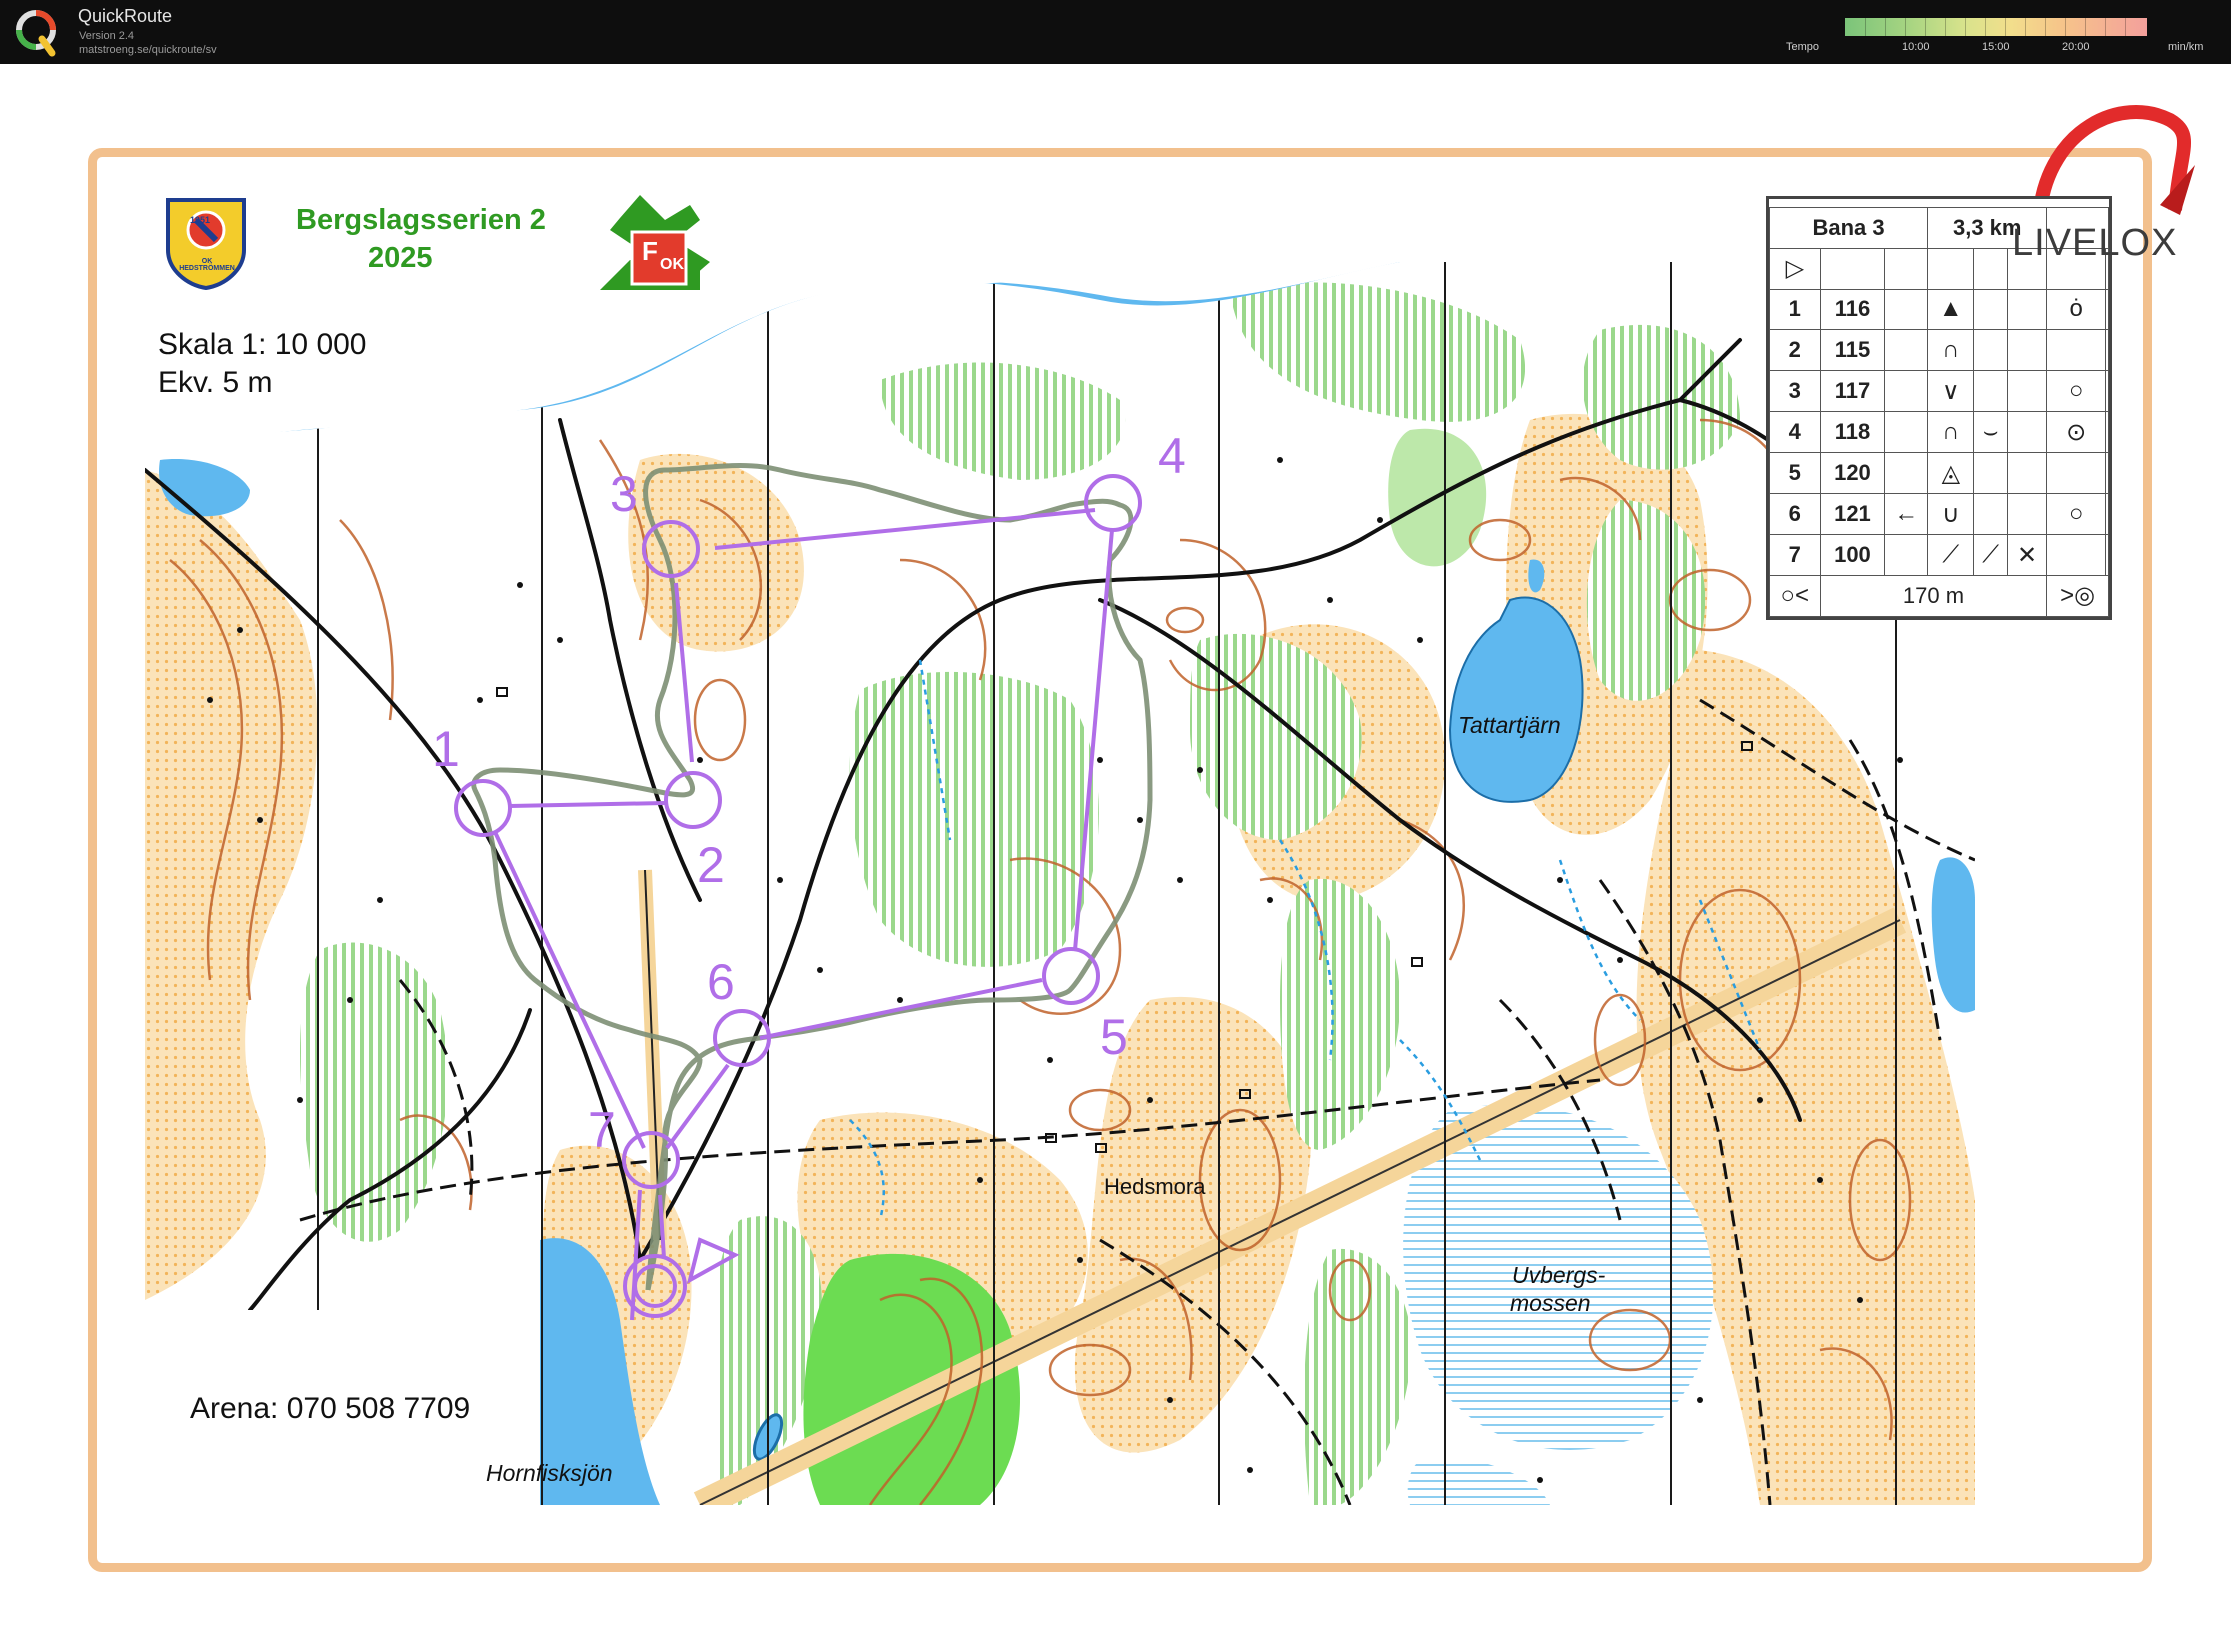  Describe the element at coordinates (1990, 432) in the screenshot. I see `shallow-icon: ⌣` at that location.